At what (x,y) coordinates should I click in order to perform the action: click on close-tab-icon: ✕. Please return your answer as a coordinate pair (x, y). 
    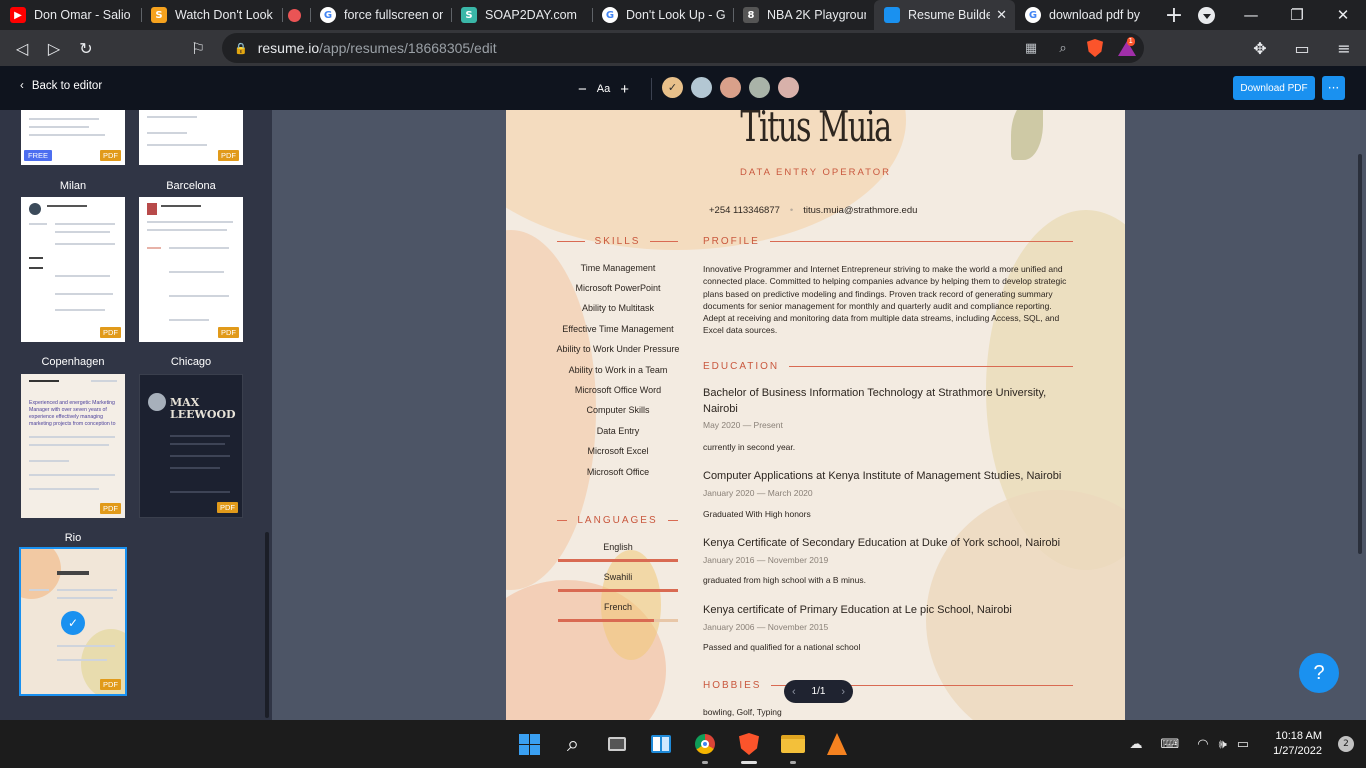
    Looking at the image, I should click on (1001, 15).